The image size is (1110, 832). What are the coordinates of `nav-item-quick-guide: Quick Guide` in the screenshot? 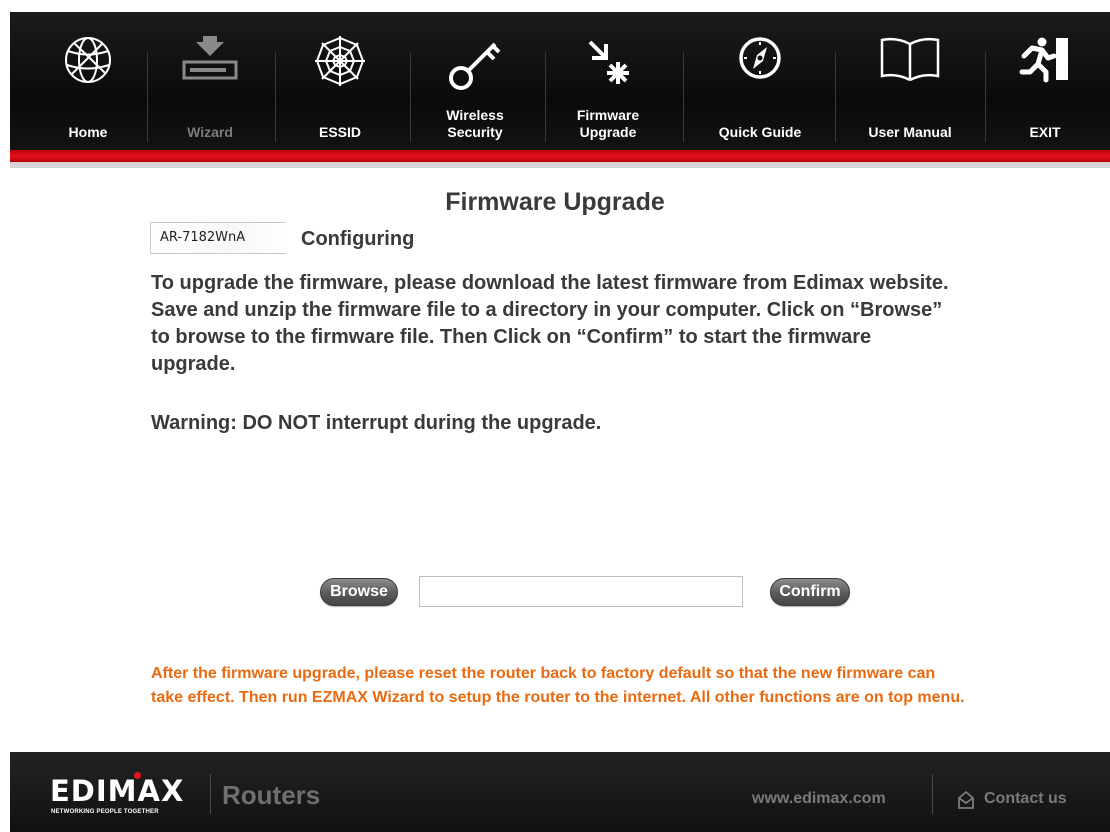 It's located at (760, 81).